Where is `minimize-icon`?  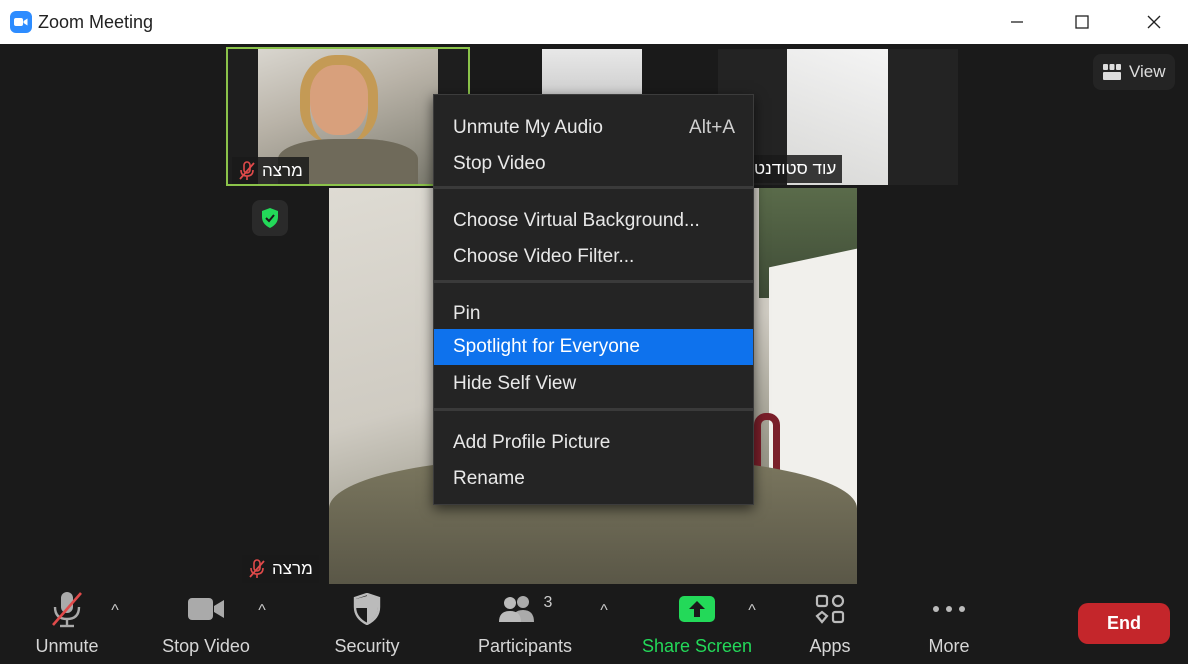 minimize-icon is located at coordinates (1017, 22).